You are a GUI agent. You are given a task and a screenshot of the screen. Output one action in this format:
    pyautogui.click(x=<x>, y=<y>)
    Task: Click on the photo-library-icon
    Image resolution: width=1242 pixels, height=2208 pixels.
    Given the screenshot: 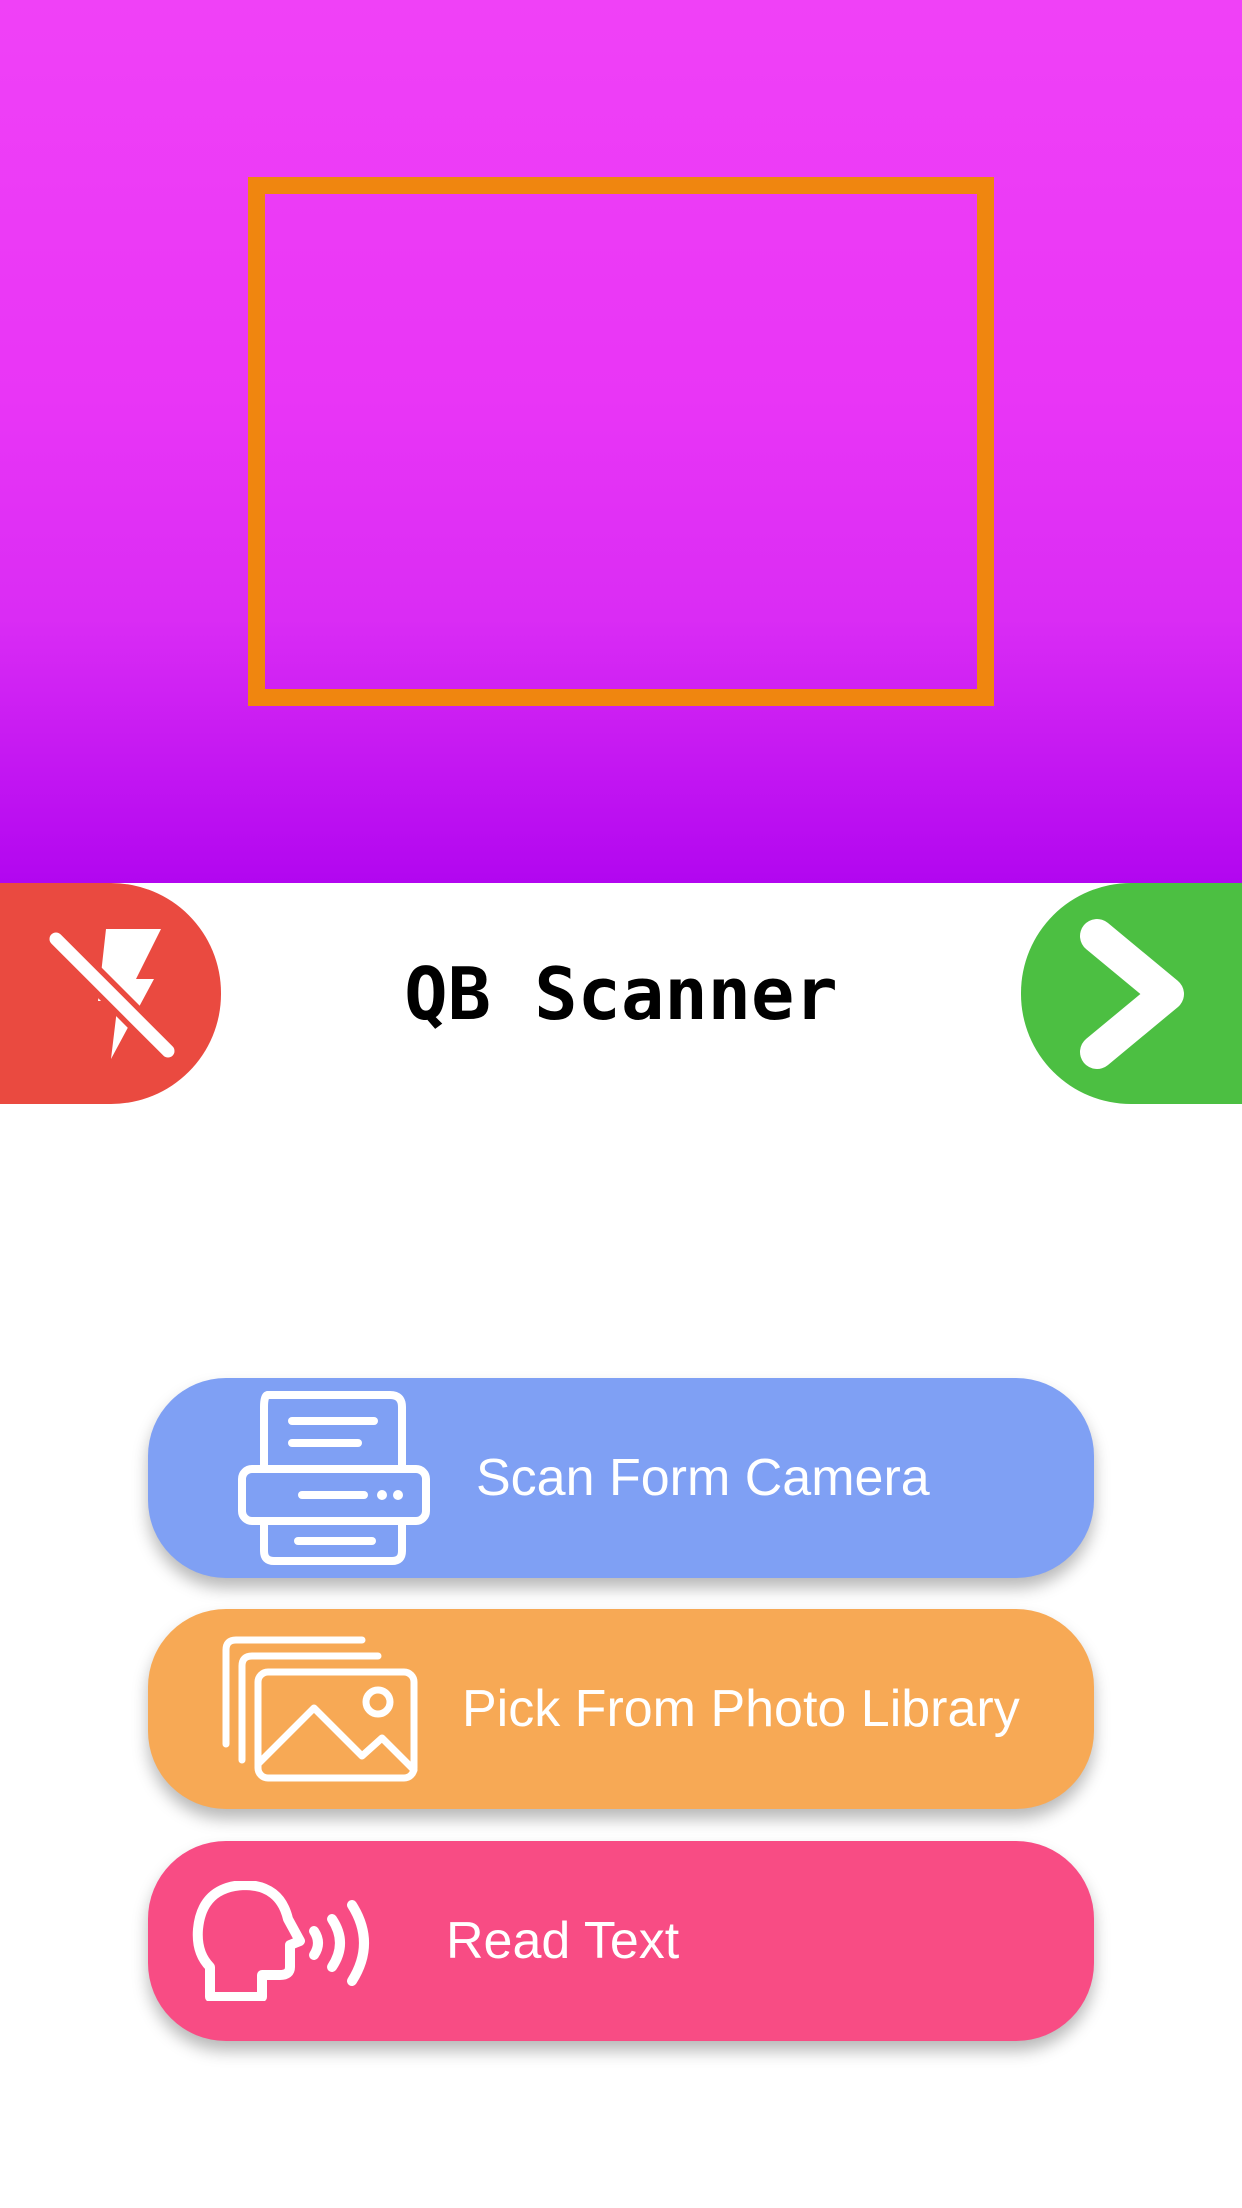 What is the action you would take?
    pyautogui.click(x=320, y=1709)
    